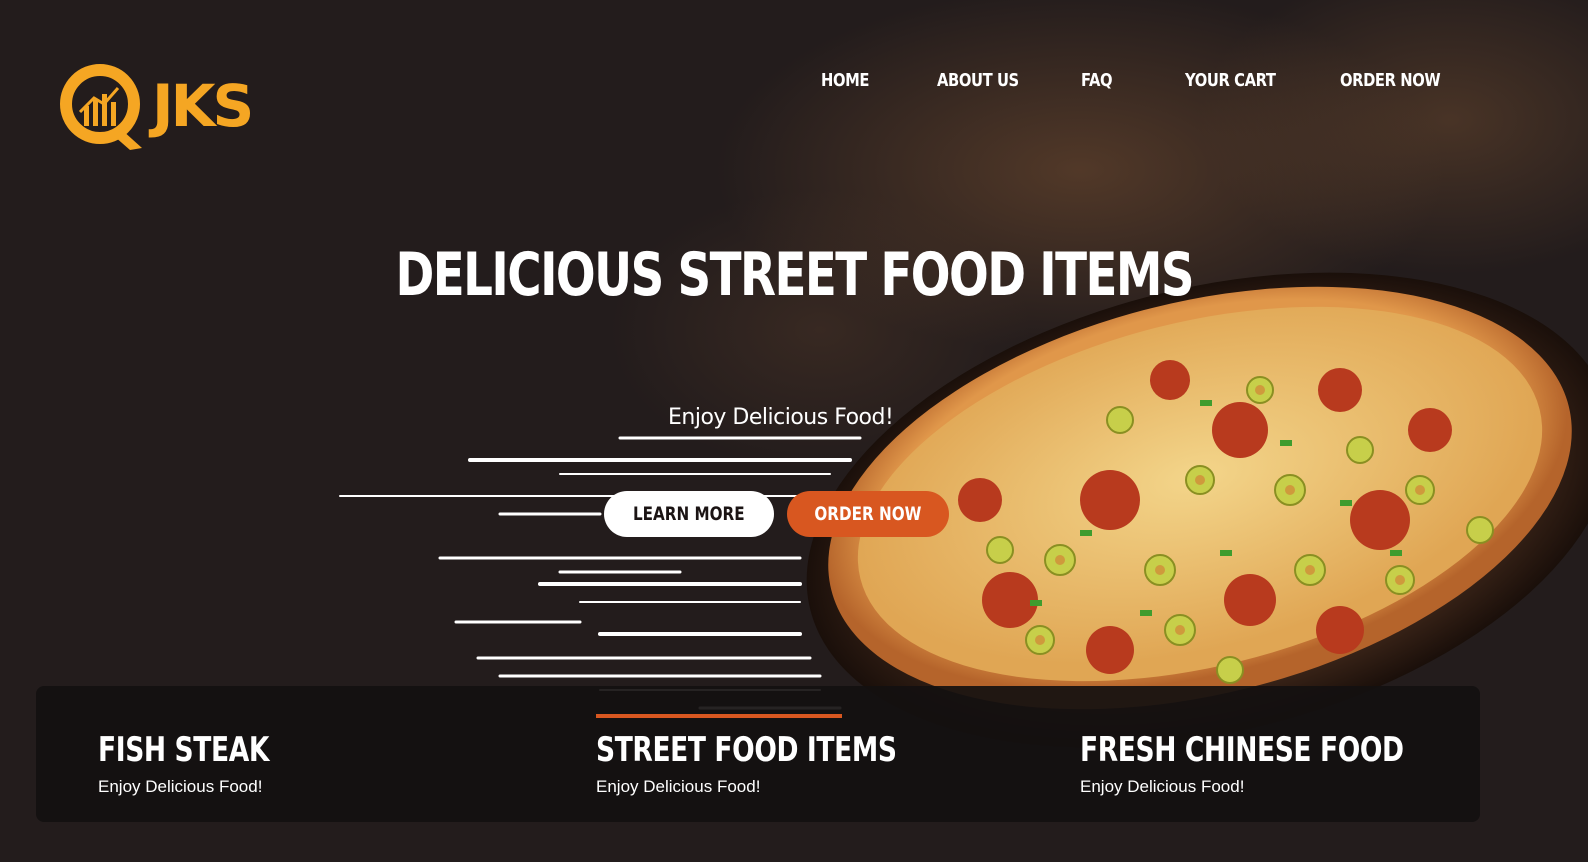  I want to click on active-indicator, so click(719, 716).